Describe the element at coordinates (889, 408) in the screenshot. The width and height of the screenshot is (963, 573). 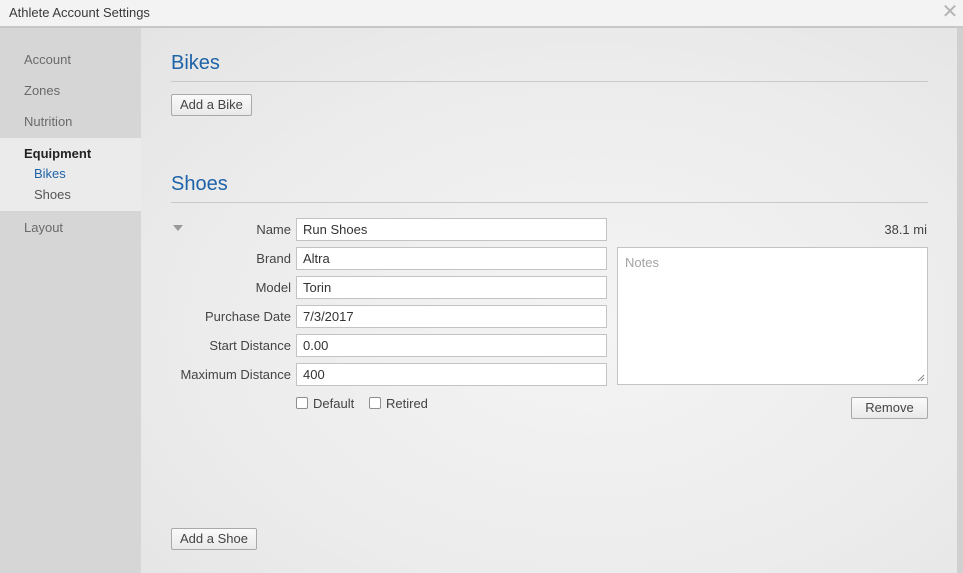
I see `remove-button: Remove` at that location.